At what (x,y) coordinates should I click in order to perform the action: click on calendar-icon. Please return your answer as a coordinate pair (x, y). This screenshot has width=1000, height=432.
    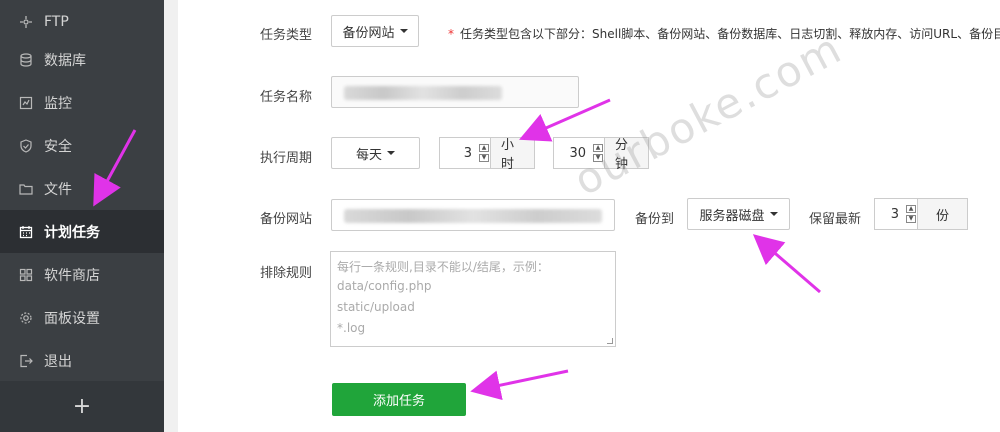
    Looking at the image, I should click on (26, 232).